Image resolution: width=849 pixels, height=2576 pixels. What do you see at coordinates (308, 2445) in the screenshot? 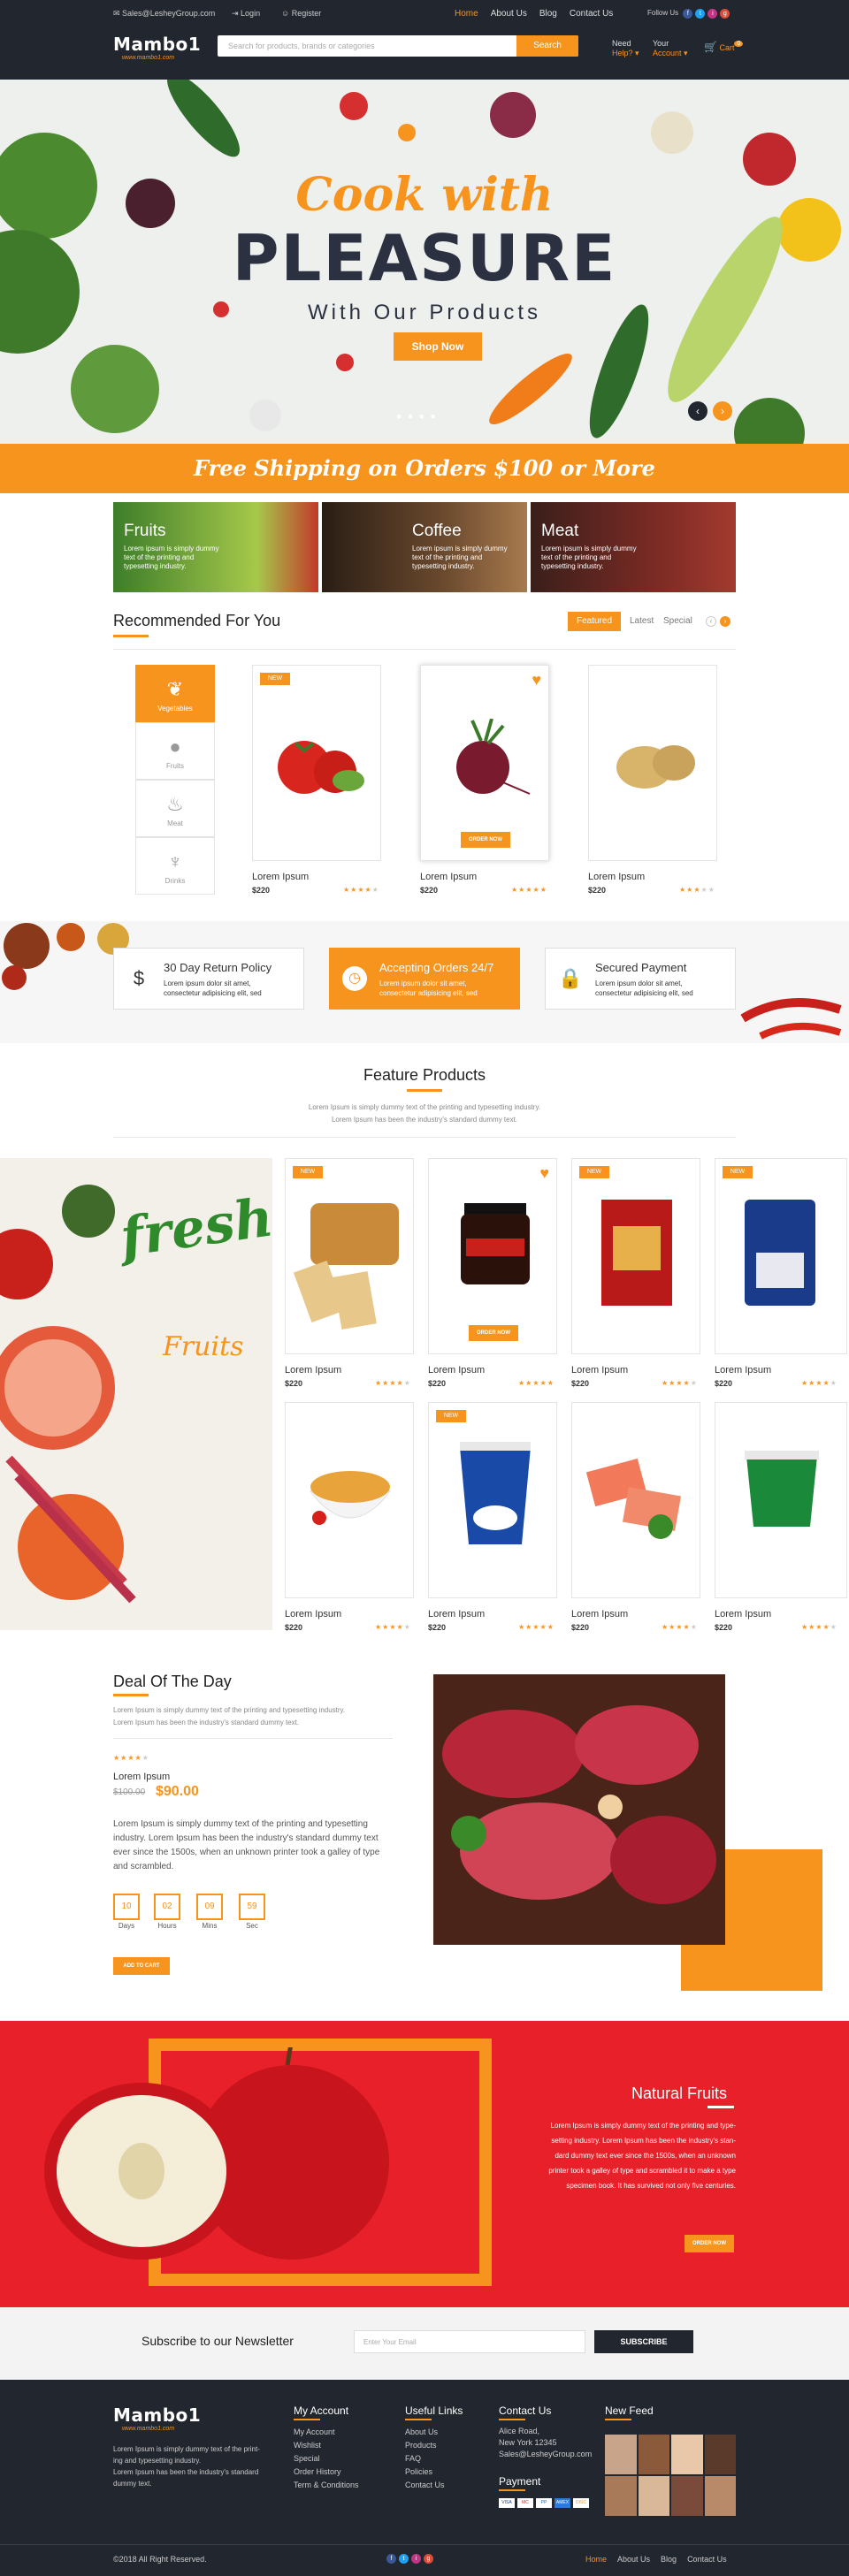
I see `footer-link: Wishlist` at bounding box center [308, 2445].